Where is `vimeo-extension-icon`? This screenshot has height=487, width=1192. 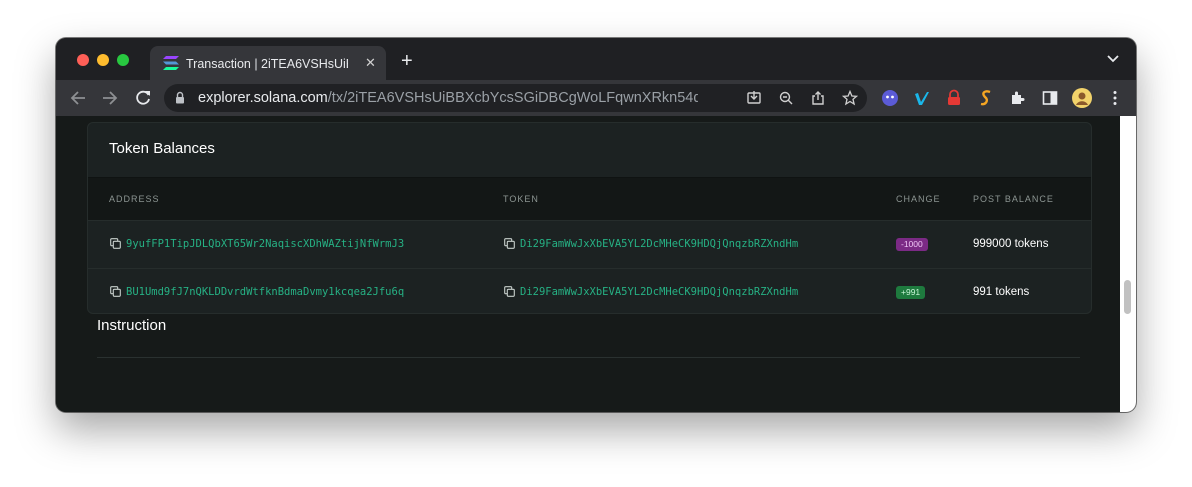 vimeo-extension-icon is located at coordinates (922, 98).